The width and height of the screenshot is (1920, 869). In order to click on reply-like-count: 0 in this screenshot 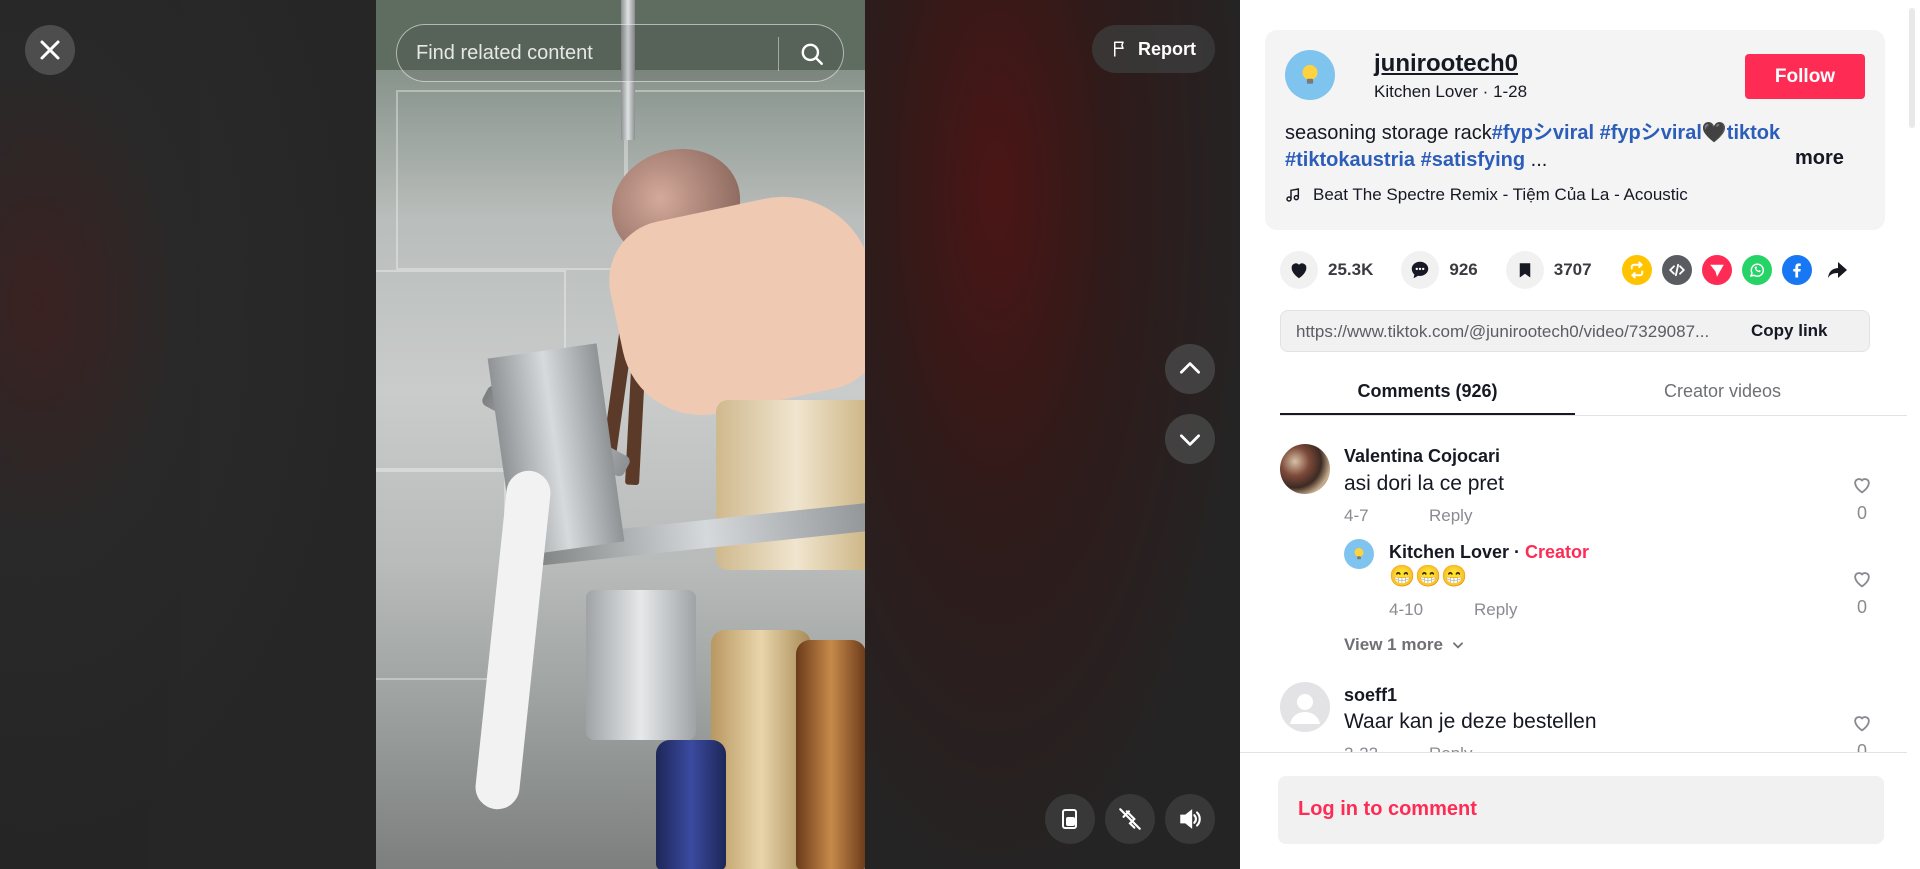, I will do `click(1861, 607)`.